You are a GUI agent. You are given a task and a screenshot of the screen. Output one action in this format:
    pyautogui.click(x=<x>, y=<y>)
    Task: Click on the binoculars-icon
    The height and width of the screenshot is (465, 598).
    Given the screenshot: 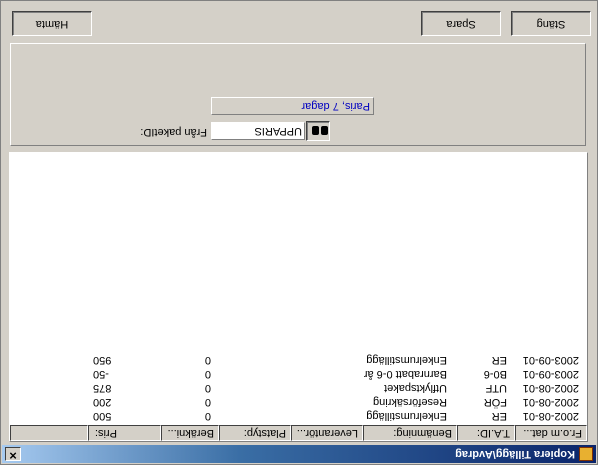 What is the action you would take?
    pyautogui.click(x=320, y=131)
    